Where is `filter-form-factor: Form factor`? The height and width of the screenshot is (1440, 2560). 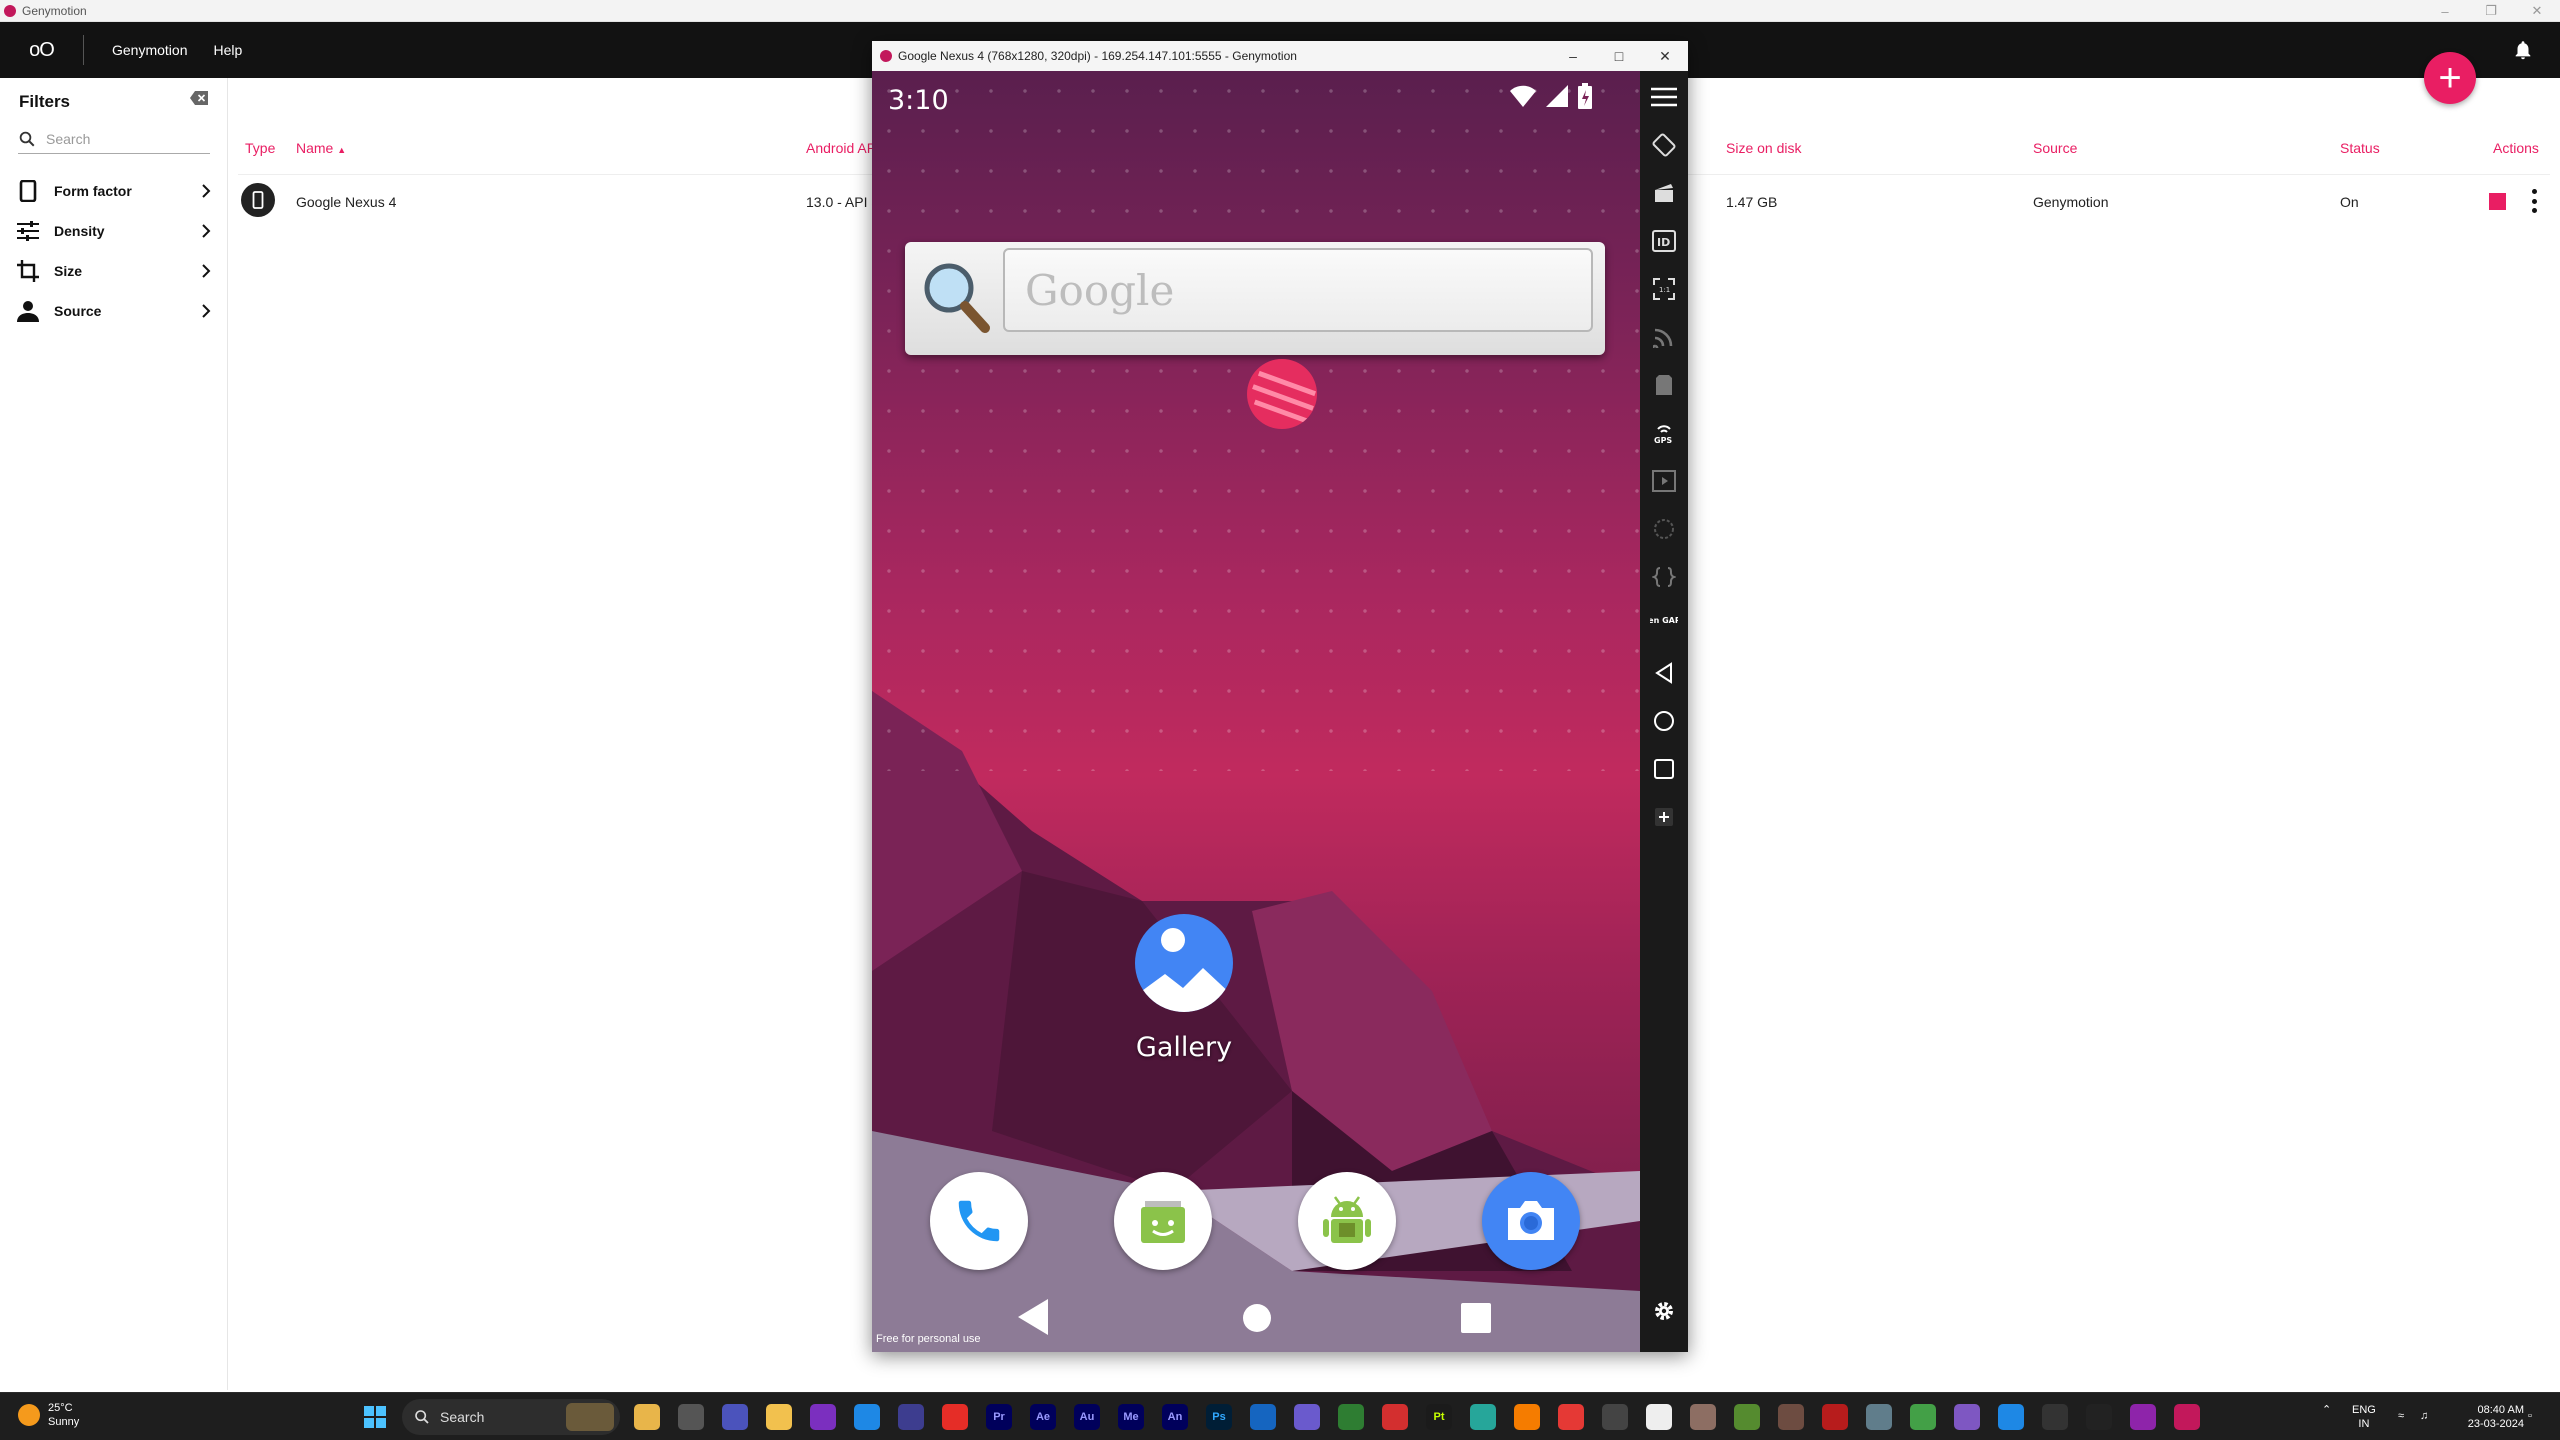 filter-form-factor: Form factor is located at coordinates (114, 191).